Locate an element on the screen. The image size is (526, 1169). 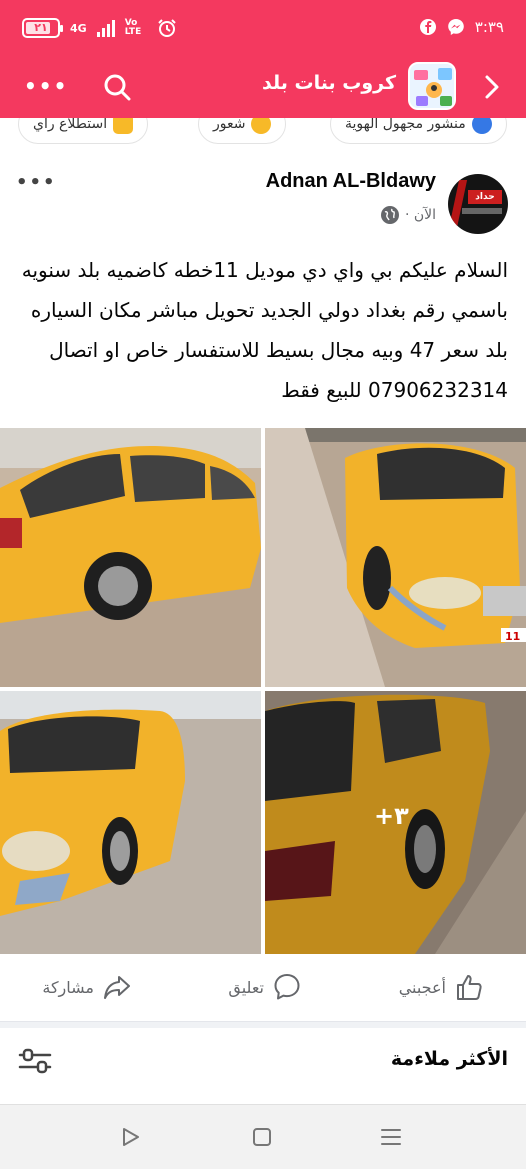
post-more-button: ••• is located at coordinates (36, 182).